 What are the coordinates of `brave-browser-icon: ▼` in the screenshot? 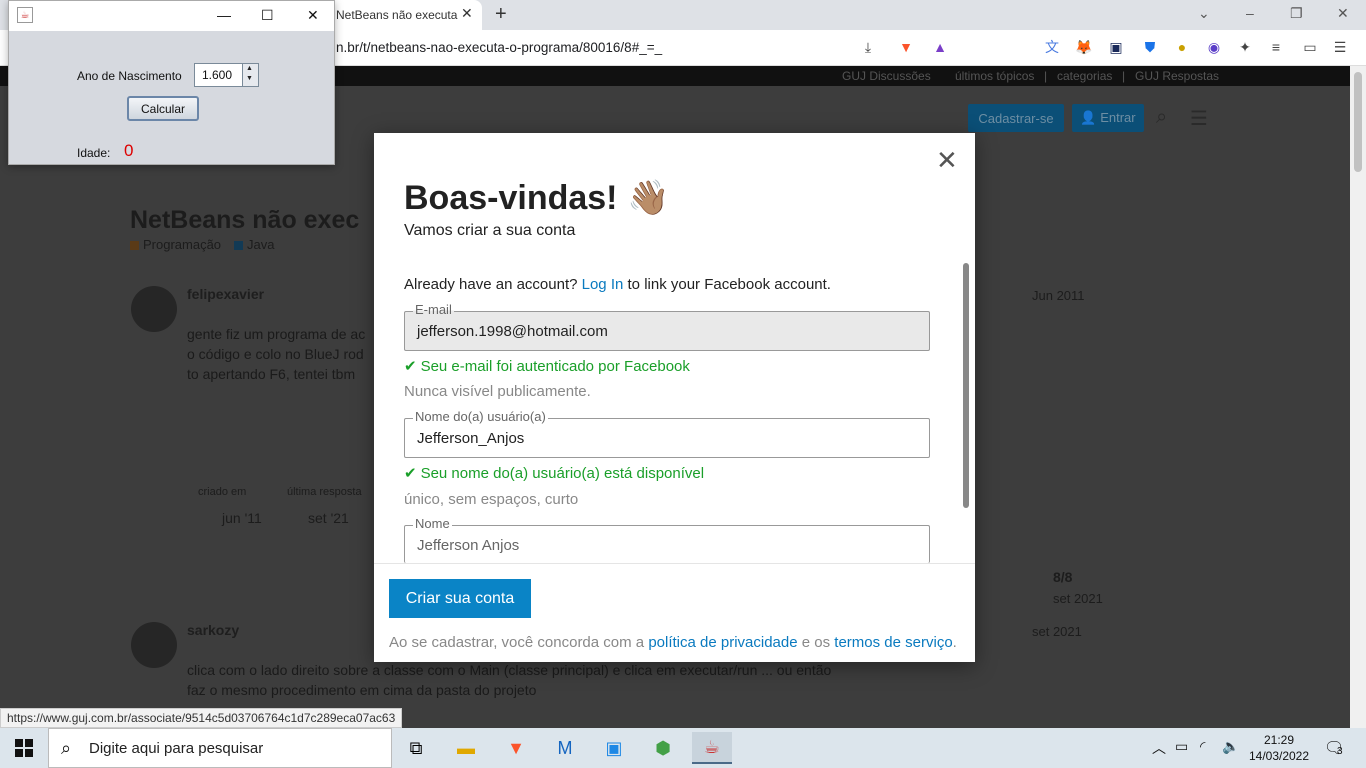 It's located at (516, 748).